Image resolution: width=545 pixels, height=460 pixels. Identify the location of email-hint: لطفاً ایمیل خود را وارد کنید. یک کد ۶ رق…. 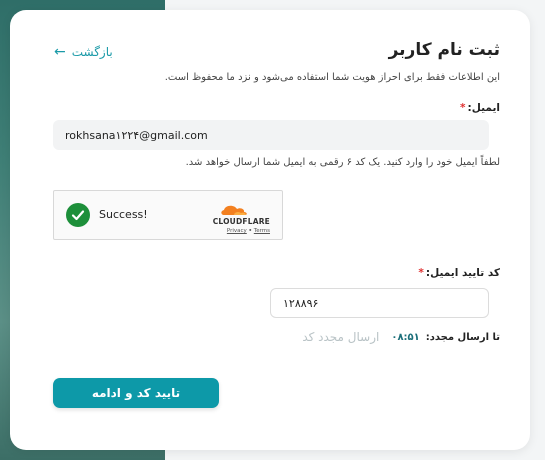
(342, 162).